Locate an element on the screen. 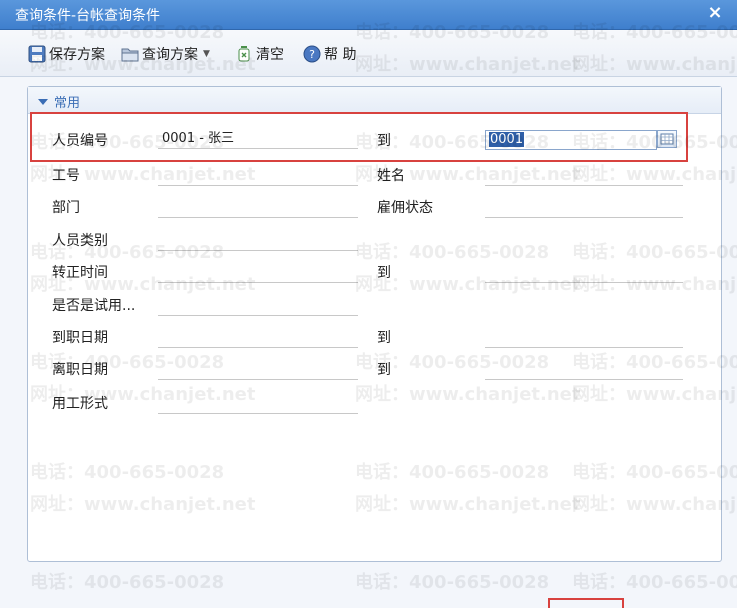  window-title: 查询条件-台帐查询条件 is located at coordinates (88, 16).